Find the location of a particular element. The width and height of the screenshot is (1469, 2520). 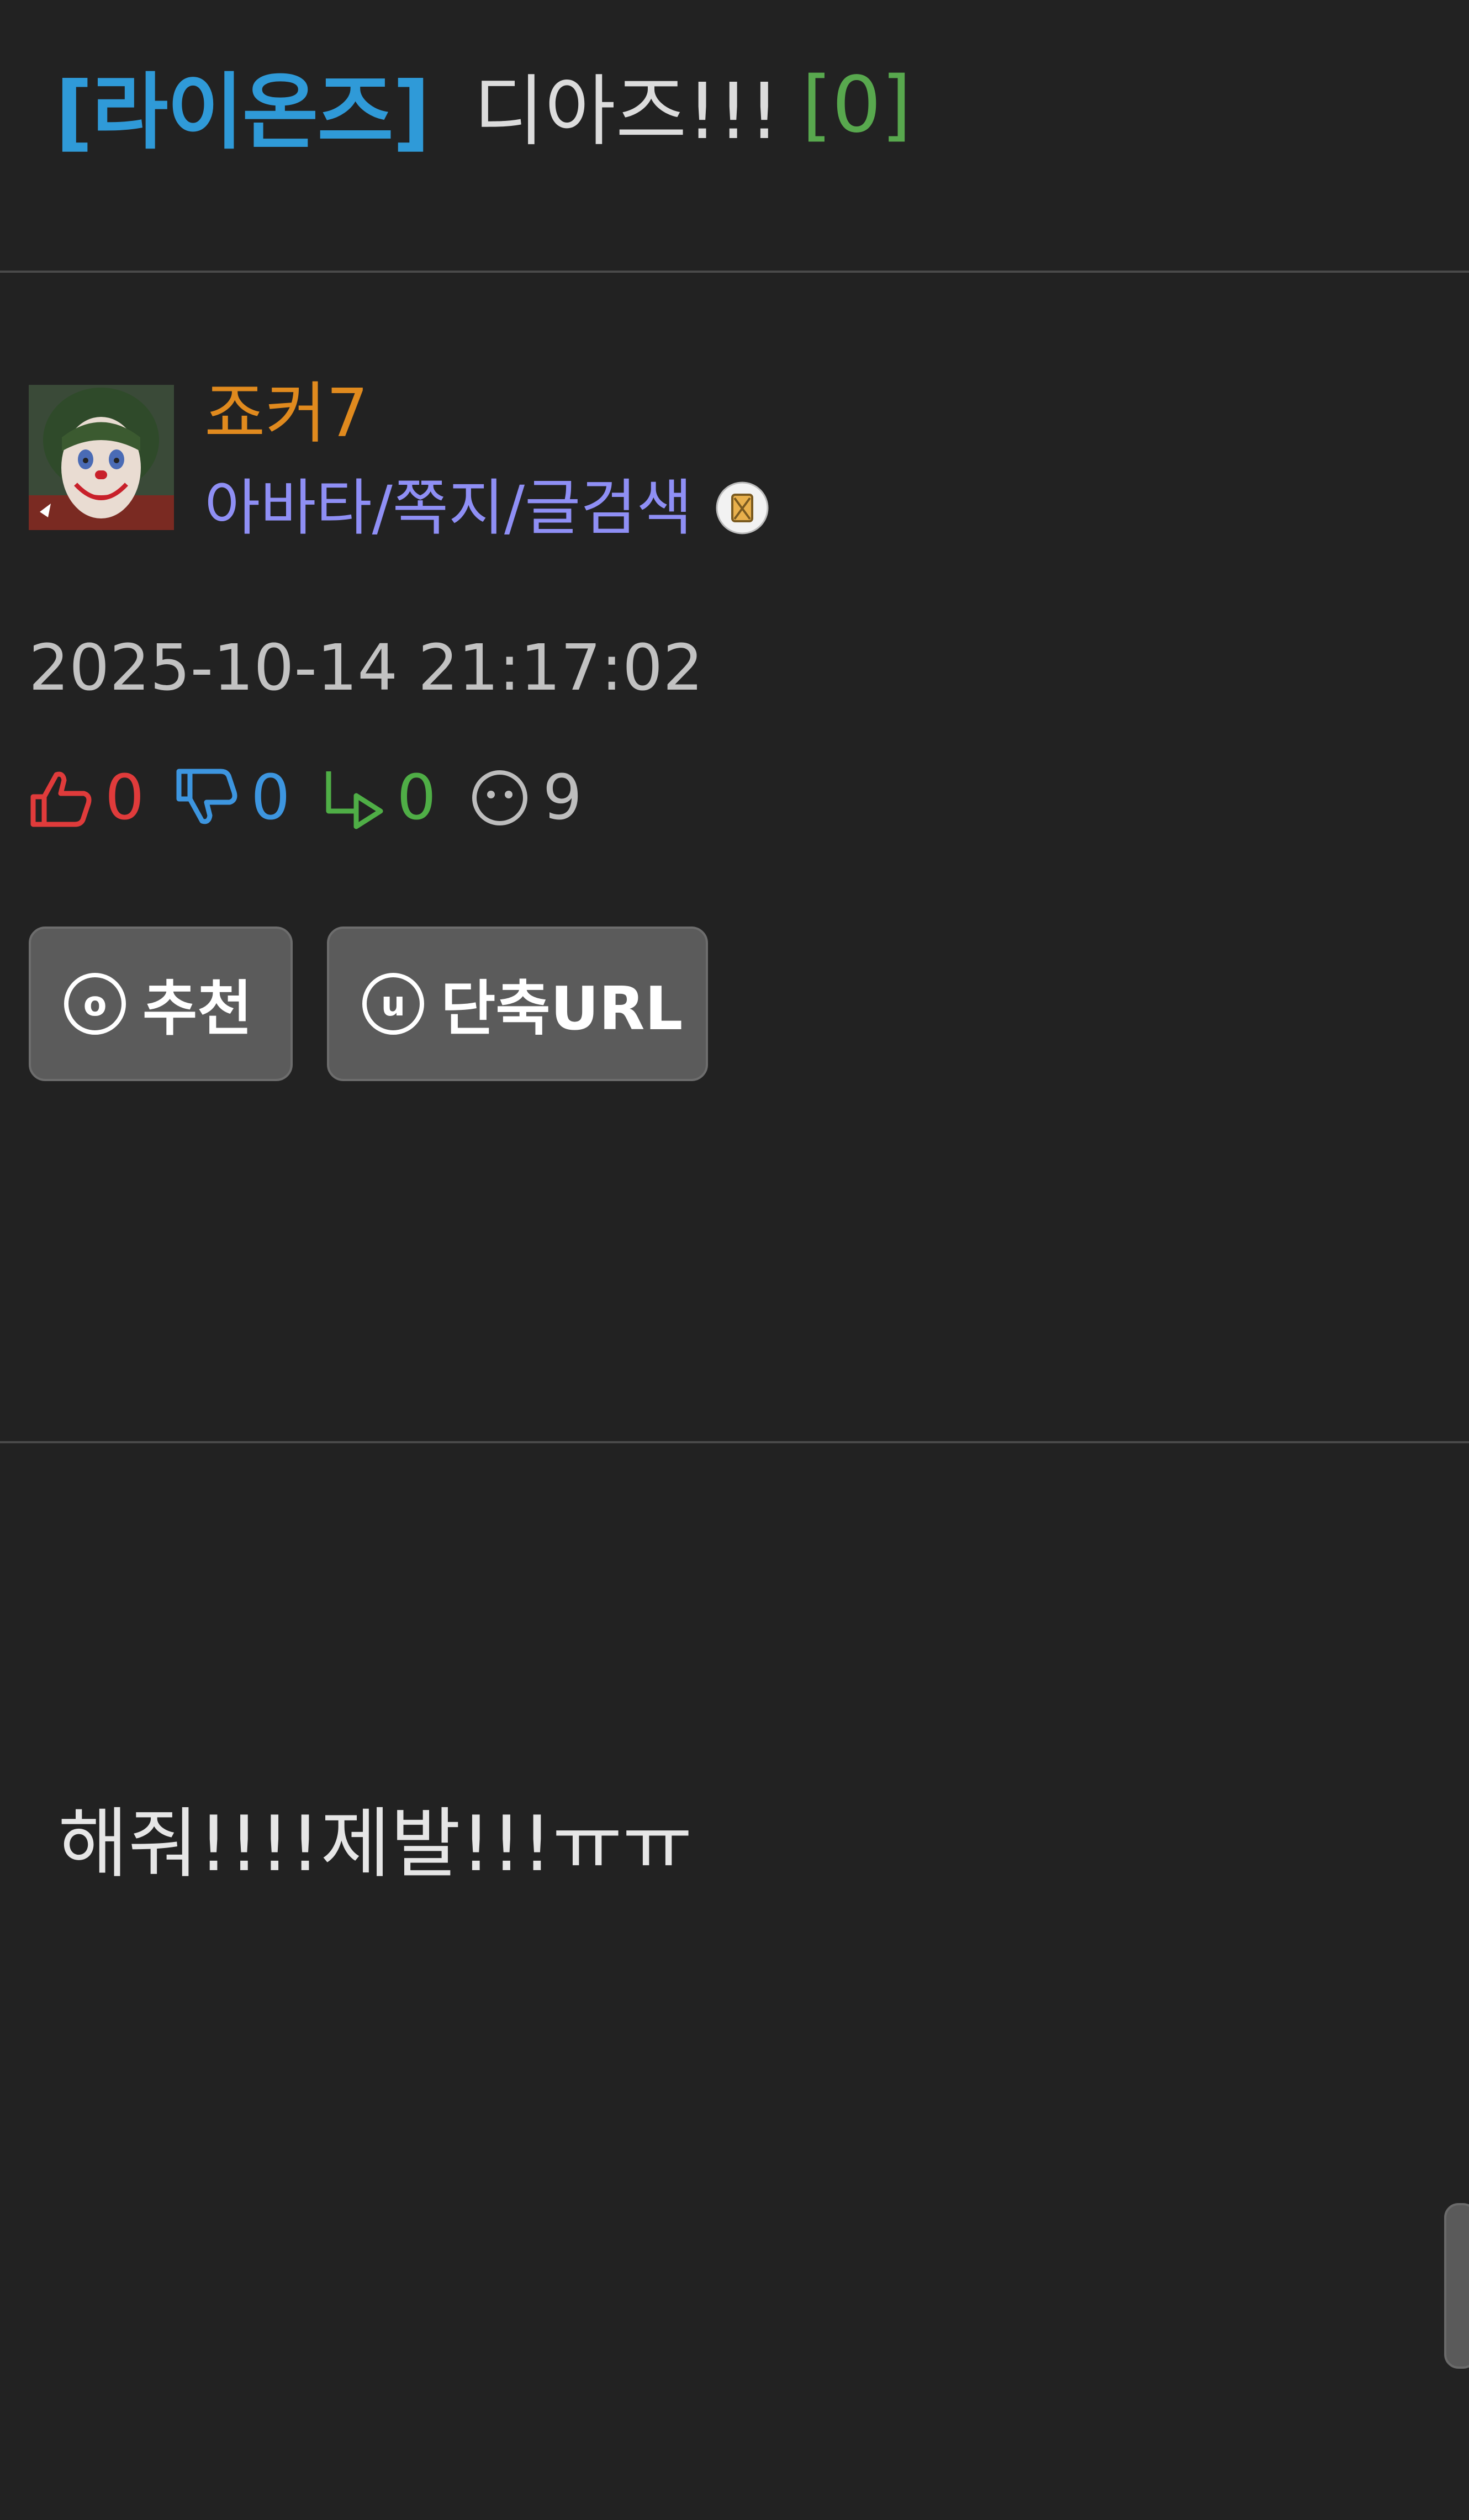

author-avatar is located at coordinates (101, 458).